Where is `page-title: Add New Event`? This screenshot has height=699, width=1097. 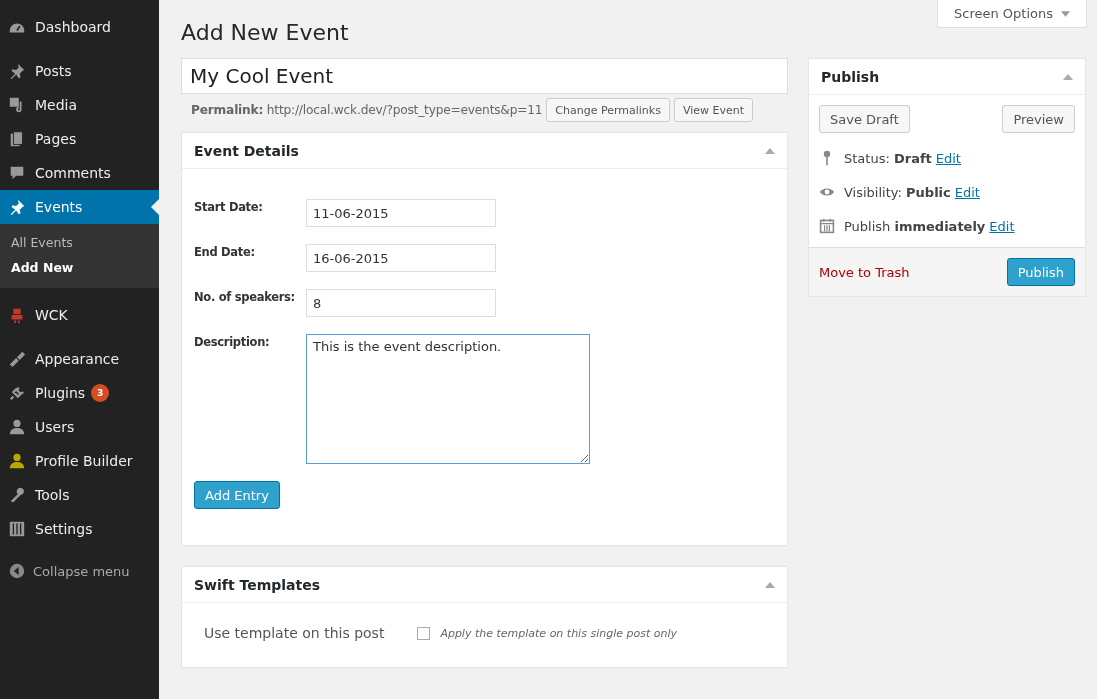 page-title: Add New Event is located at coordinates (265, 32).